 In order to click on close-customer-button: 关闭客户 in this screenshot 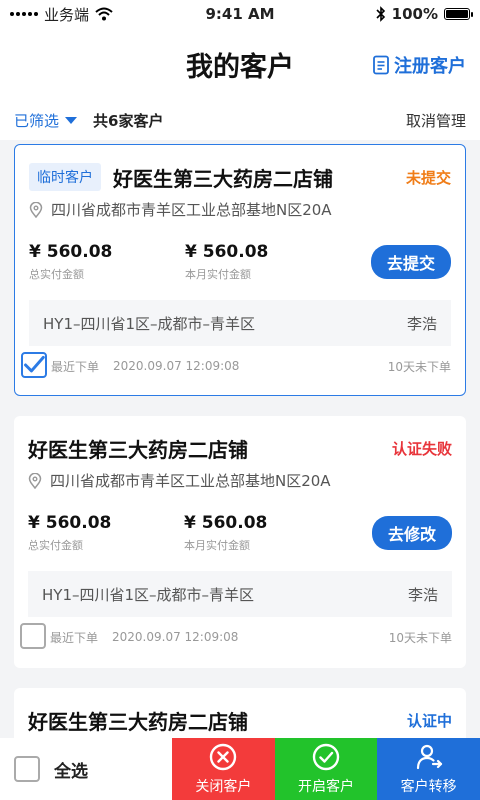, I will do `click(223, 769)`.